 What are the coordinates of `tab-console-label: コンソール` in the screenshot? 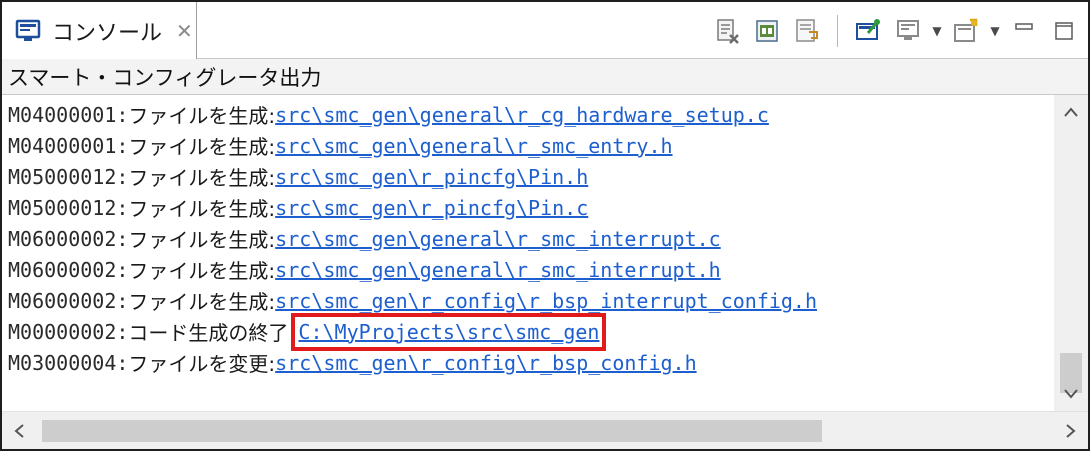 It's located at (107, 33).